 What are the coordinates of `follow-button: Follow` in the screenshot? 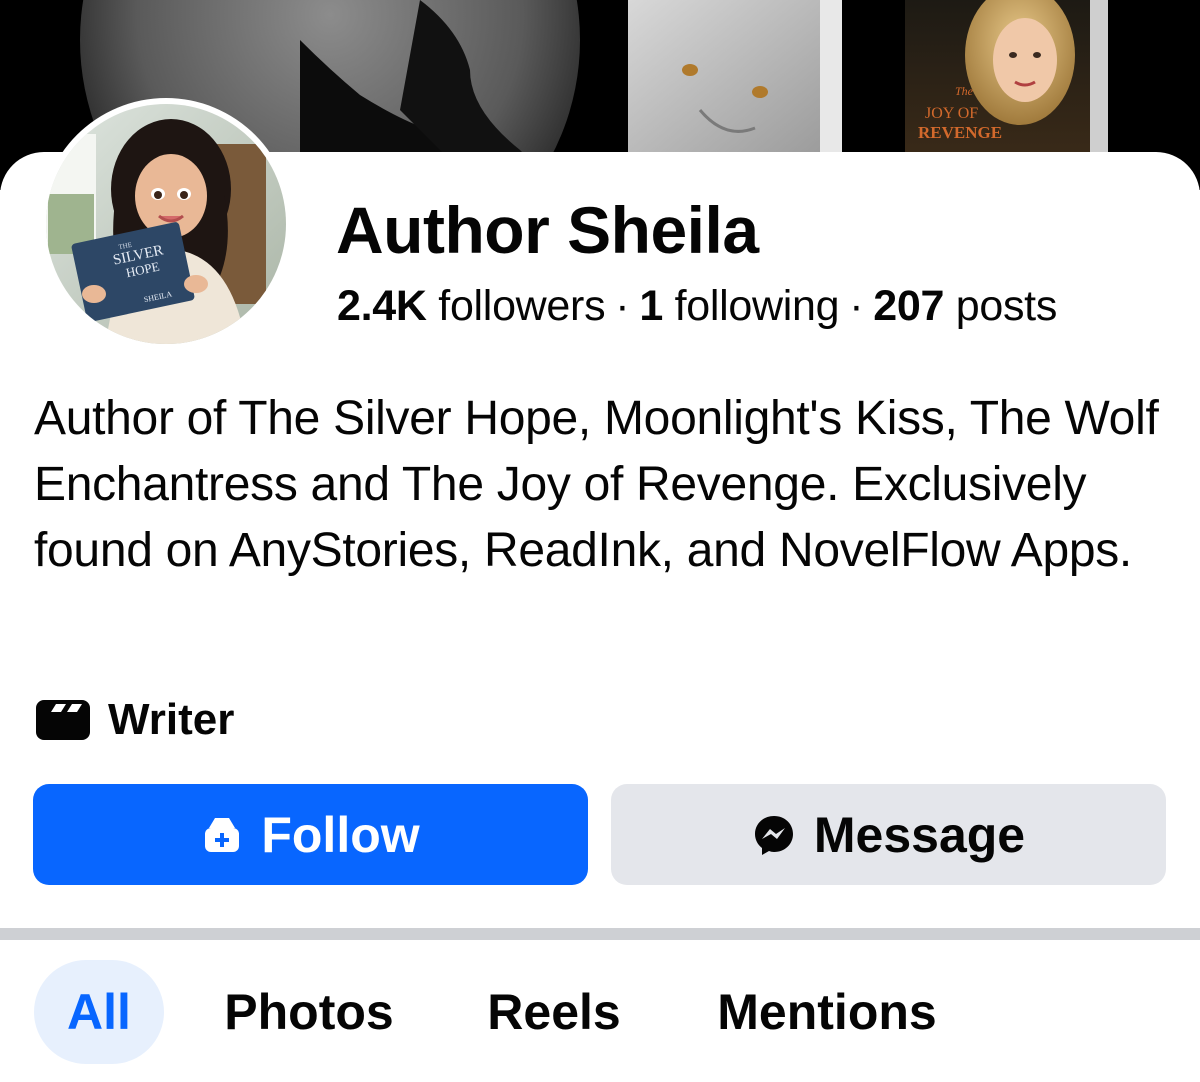 It's located at (310, 834).